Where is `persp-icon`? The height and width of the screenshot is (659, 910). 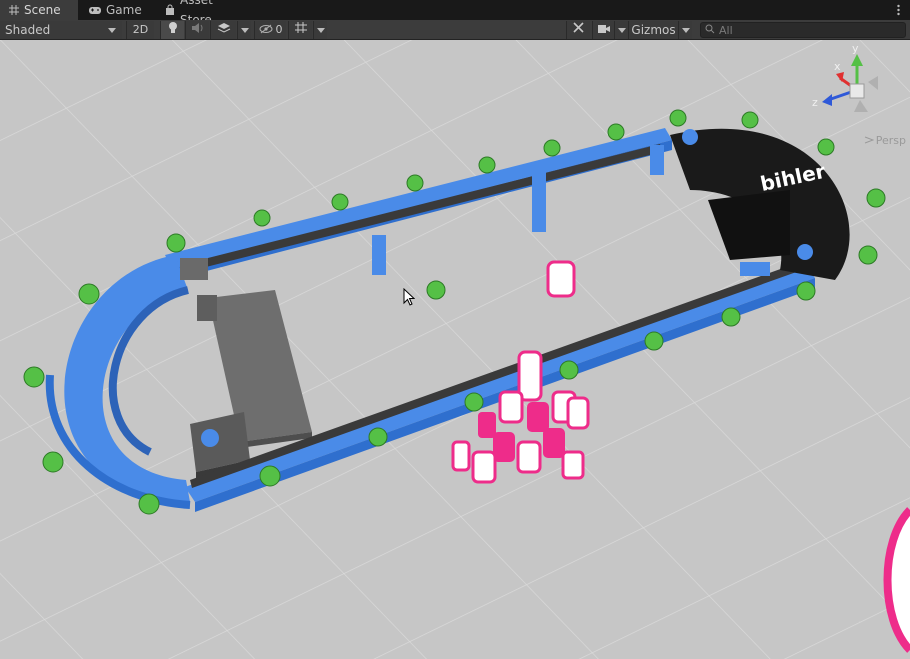 persp-icon is located at coordinates (869, 140).